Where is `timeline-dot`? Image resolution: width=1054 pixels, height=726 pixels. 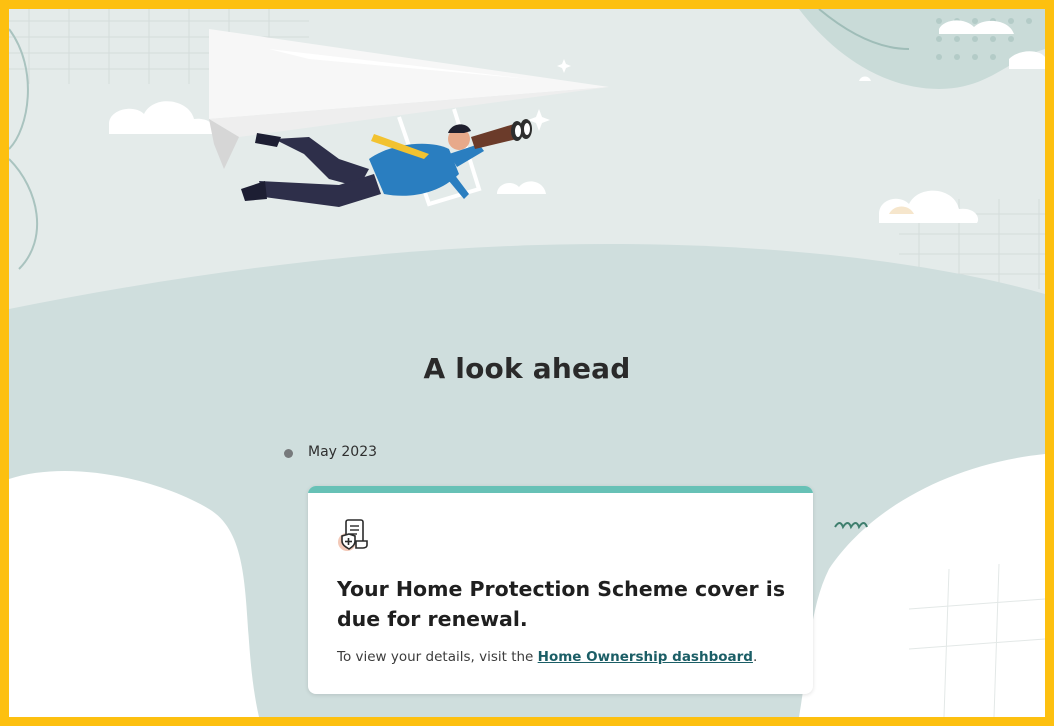
timeline-dot is located at coordinates (288, 453).